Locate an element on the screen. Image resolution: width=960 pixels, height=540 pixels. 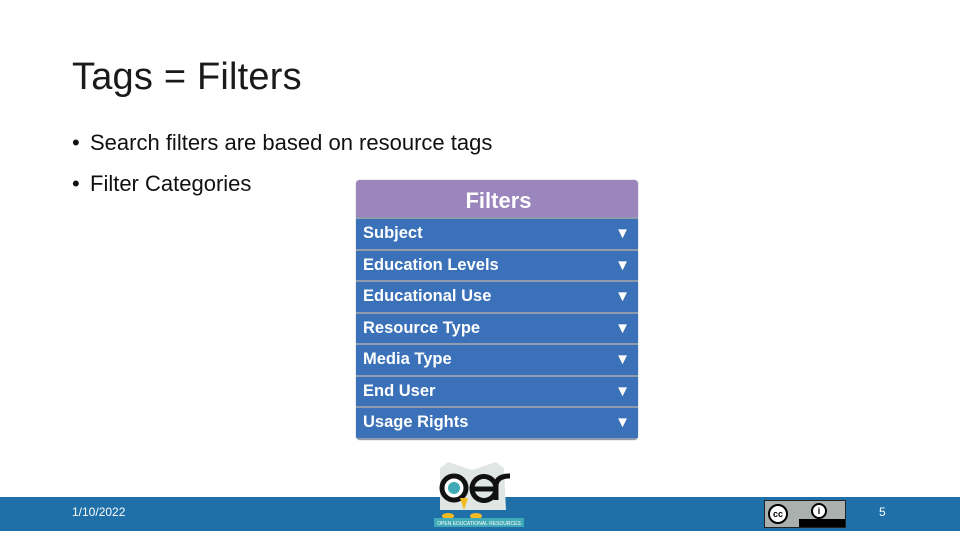
logo-tagline: OPEN EDUCATIONAL RESOURCES is located at coordinates (479, 524).